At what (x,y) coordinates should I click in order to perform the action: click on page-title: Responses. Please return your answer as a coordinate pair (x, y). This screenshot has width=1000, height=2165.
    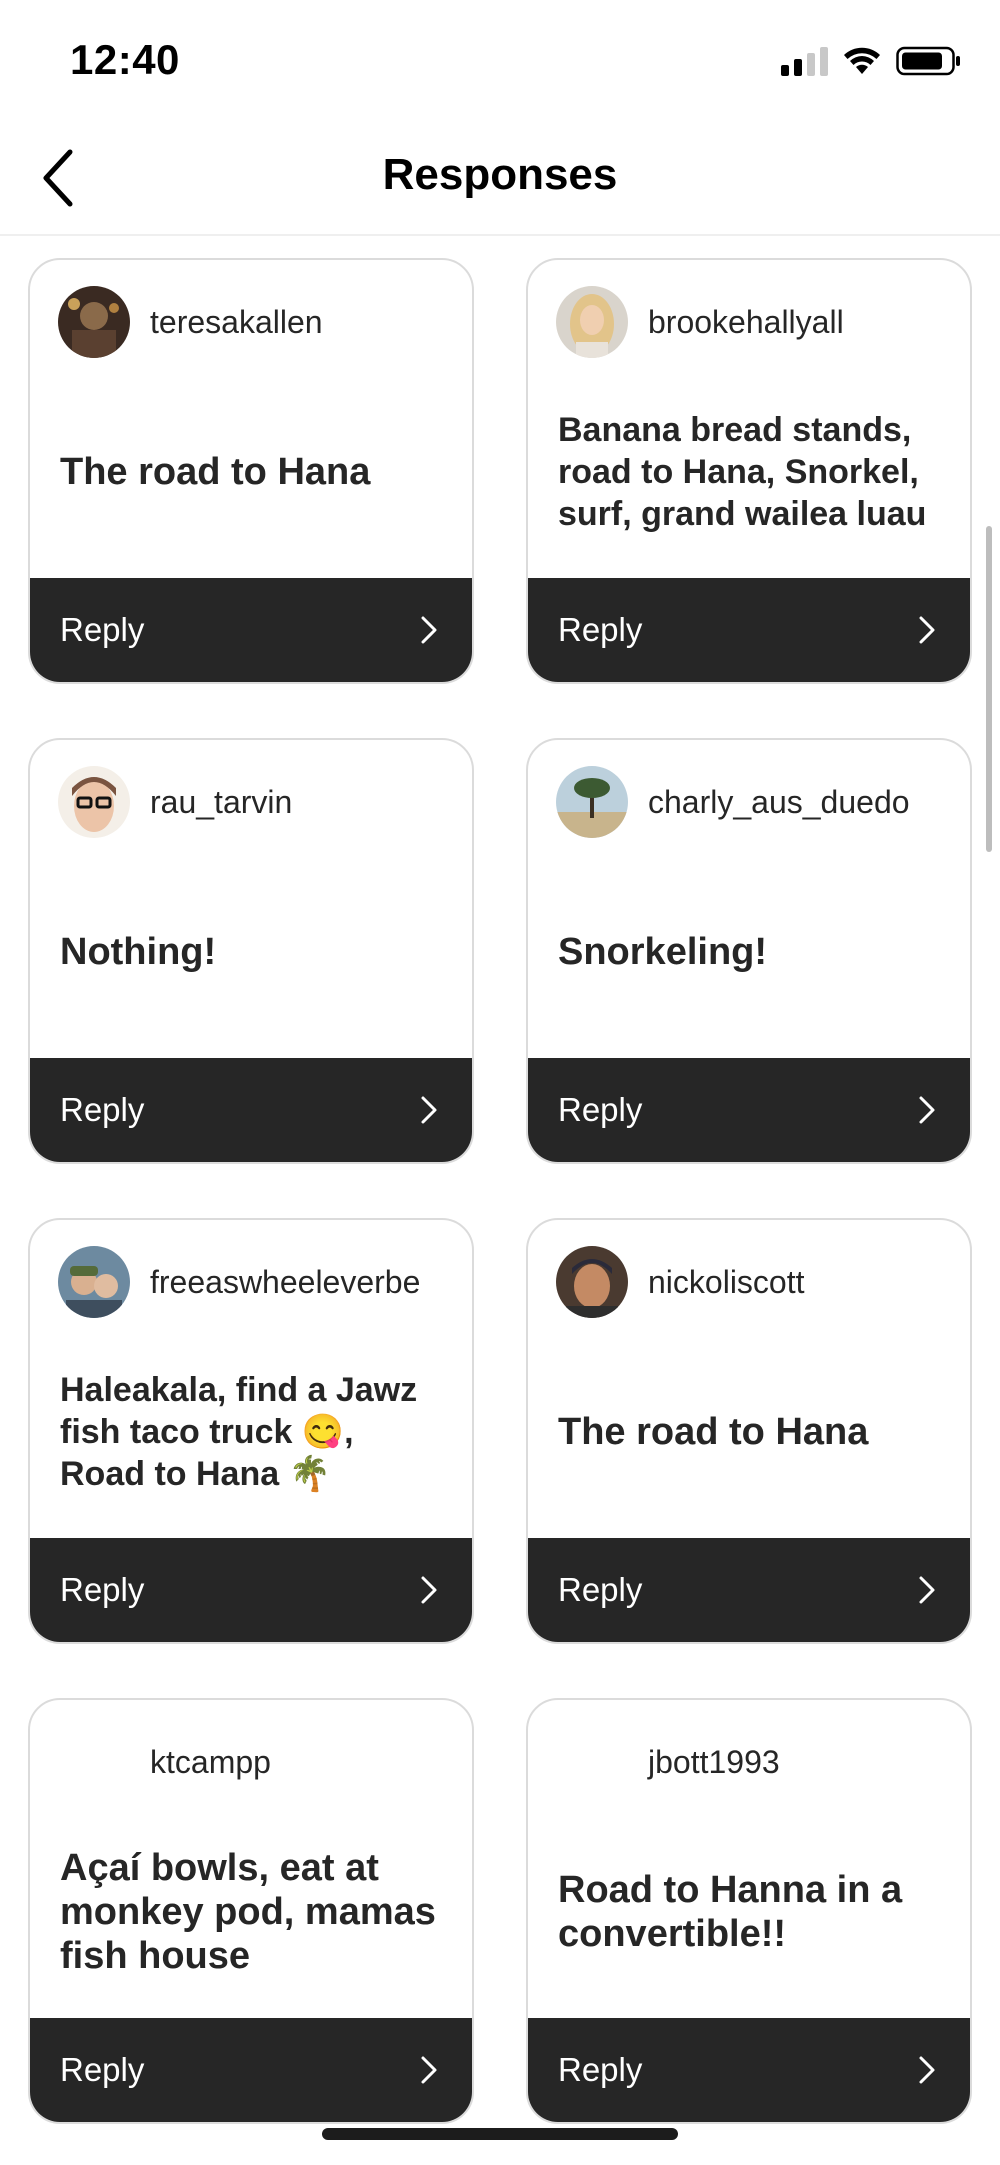
    Looking at the image, I should click on (500, 174).